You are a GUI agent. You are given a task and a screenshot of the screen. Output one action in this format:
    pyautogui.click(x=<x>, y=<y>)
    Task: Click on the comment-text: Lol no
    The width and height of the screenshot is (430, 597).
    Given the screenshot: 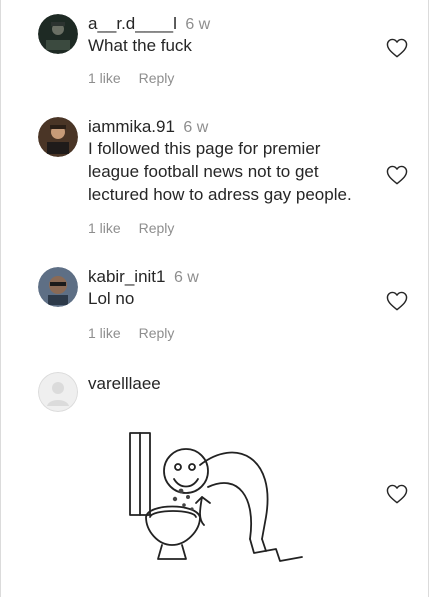 What is the action you would take?
    pyautogui.click(x=111, y=298)
    